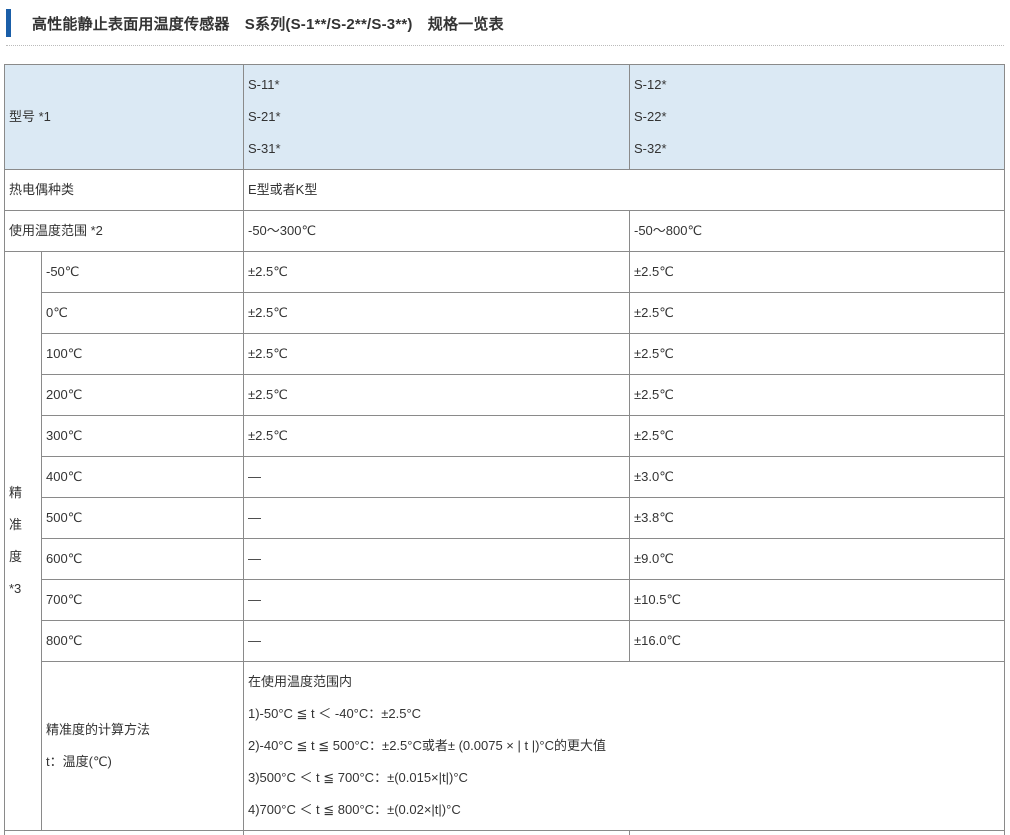 This screenshot has width=1010, height=835. What do you see at coordinates (264, 116) in the screenshot?
I see `model-col1-item: S-21*` at bounding box center [264, 116].